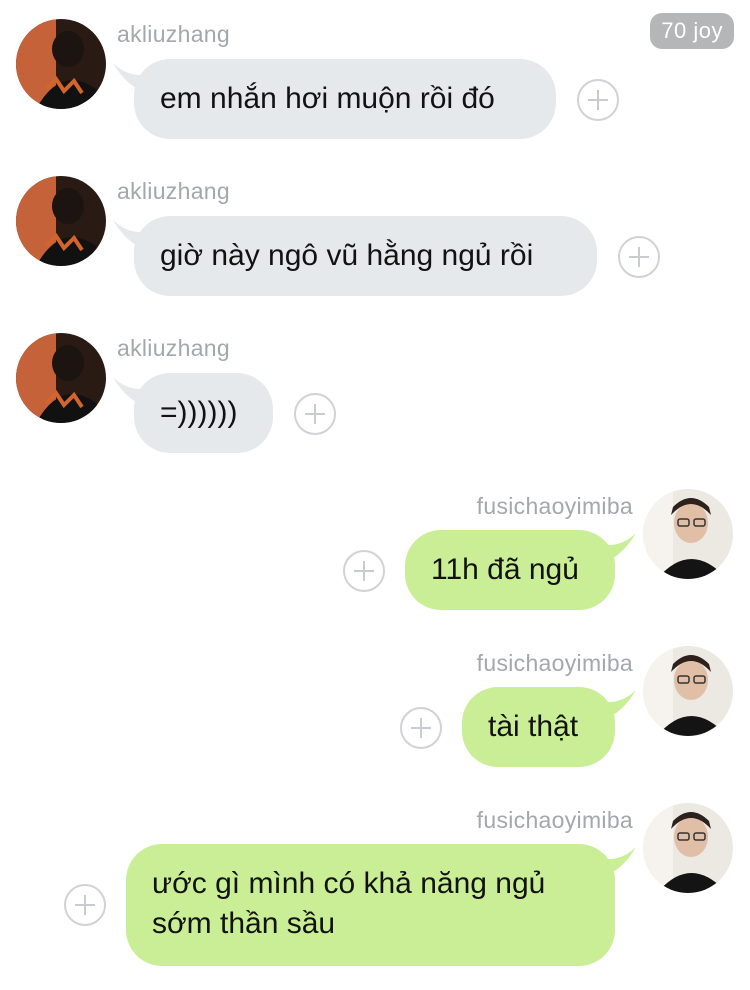  What do you see at coordinates (345, 99) in the screenshot?
I see `message-bubble: em nhắn hơi muộn rồi đó` at bounding box center [345, 99].